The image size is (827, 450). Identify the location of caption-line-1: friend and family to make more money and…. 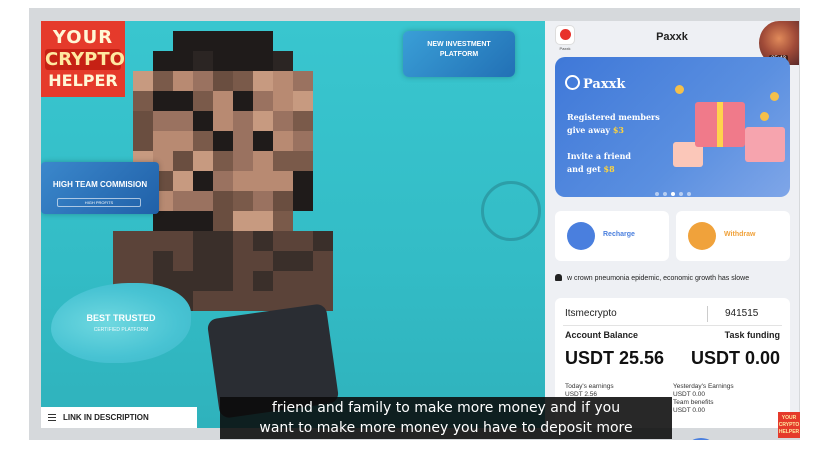
(446, 408).